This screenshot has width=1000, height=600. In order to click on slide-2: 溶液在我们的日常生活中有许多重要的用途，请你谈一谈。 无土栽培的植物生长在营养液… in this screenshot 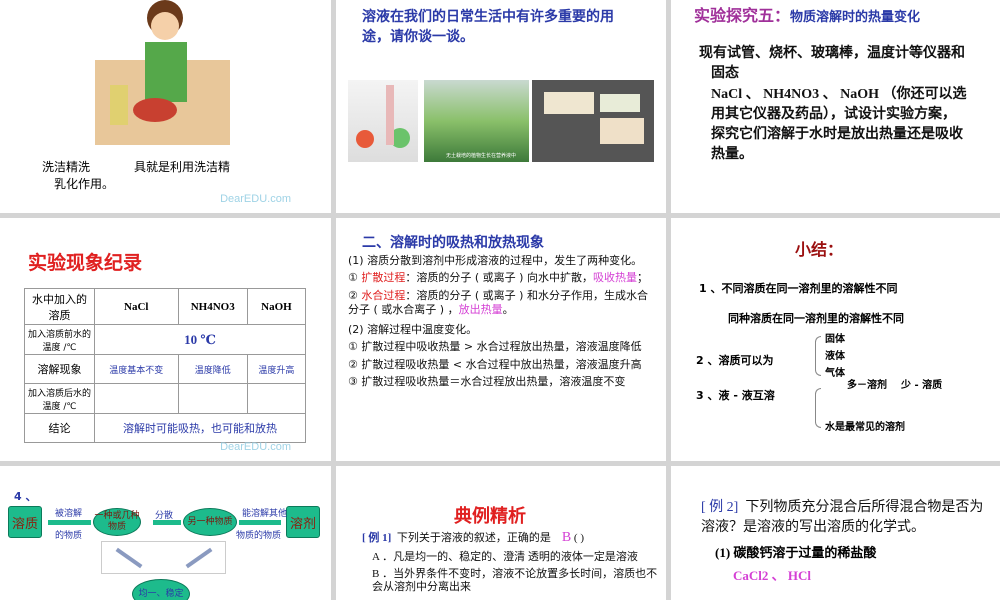, I will do `click(501, 106)`.